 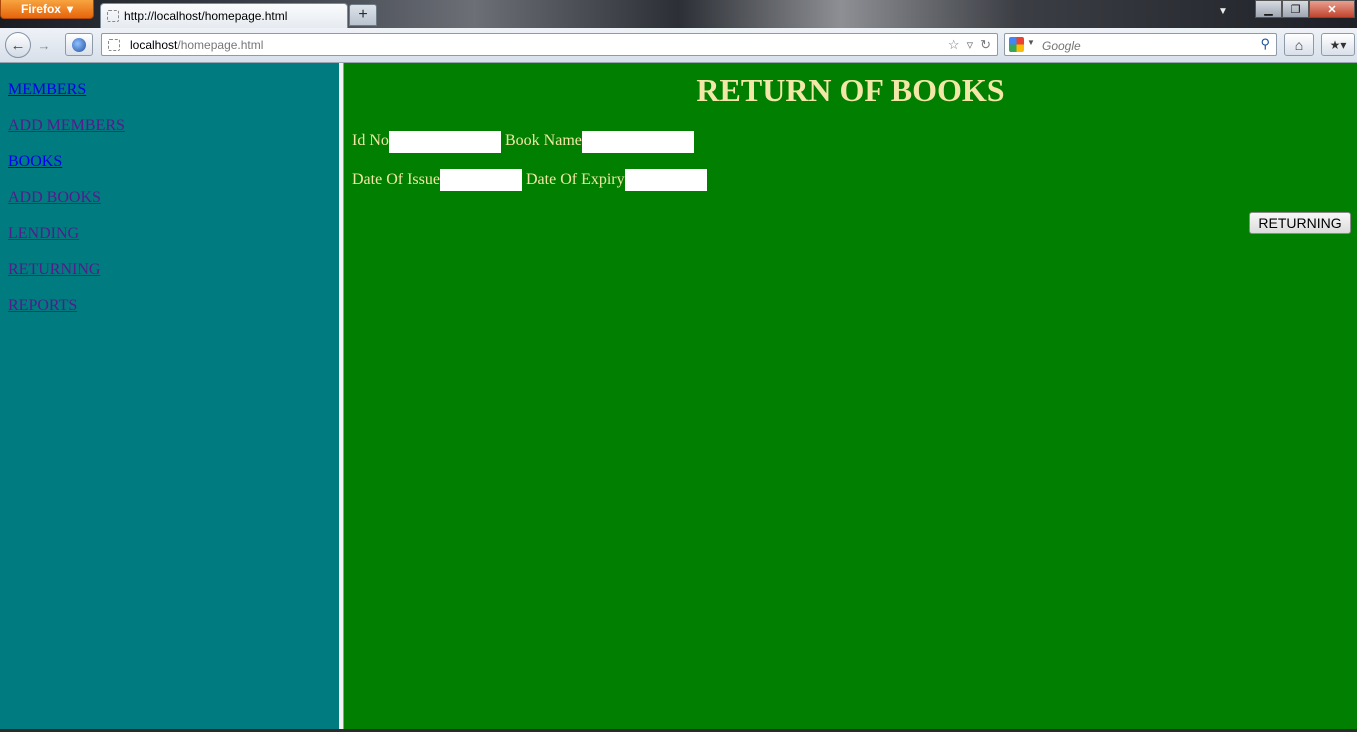 I want to click on chevron-down-icon: ▾, so click(x=70, y=9).